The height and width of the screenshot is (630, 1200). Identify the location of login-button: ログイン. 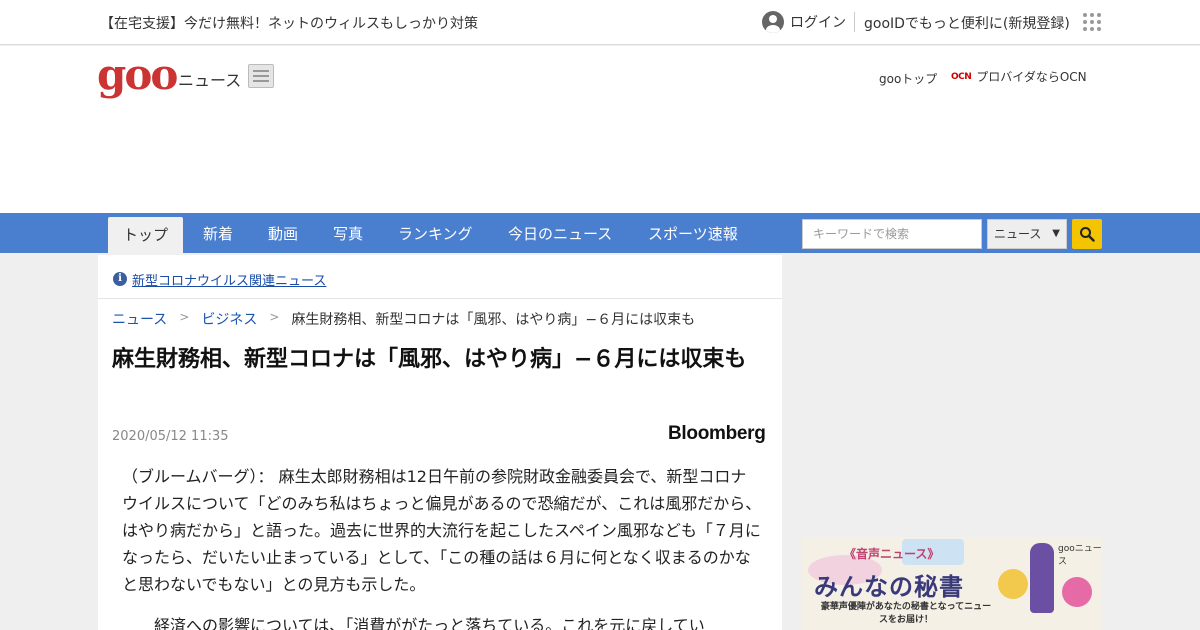
(804, 22).